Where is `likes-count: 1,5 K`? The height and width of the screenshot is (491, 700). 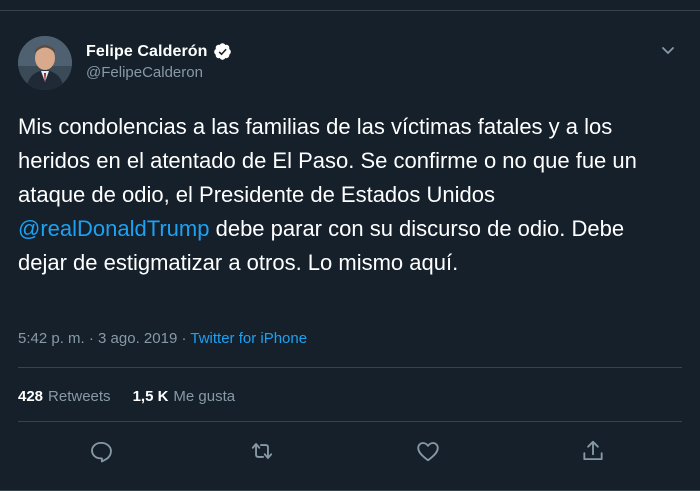
likes-count: 1,5 K is located at coordinates (150, 396).